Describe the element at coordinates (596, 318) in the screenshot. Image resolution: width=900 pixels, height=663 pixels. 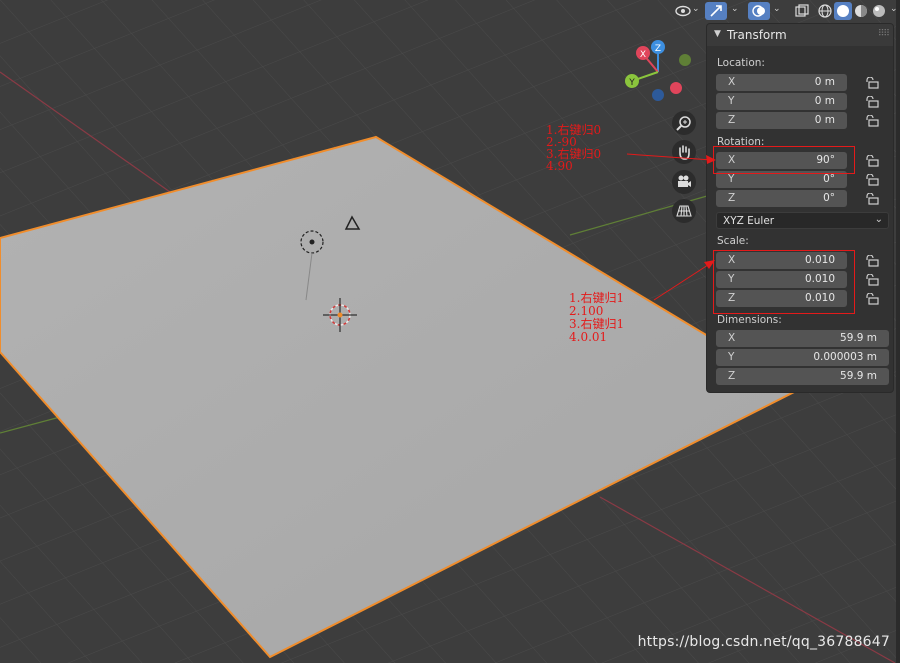
I see `scale-annotation: 1.右键归1 2.100 3.右键归1 4.0.01` at that location.